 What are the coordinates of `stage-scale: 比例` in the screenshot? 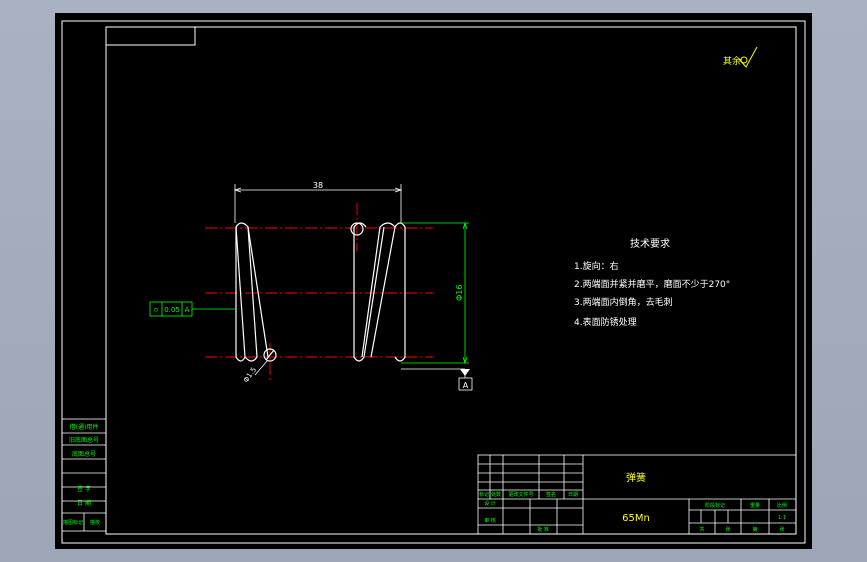 It's located at (782, 505).